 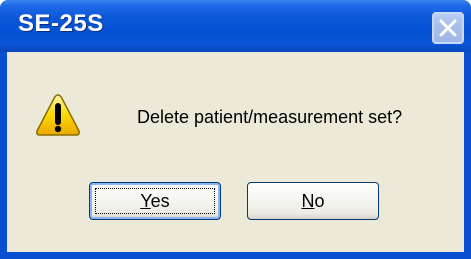 I want to click on yes-button: Yes, so click(x=155, y=201).